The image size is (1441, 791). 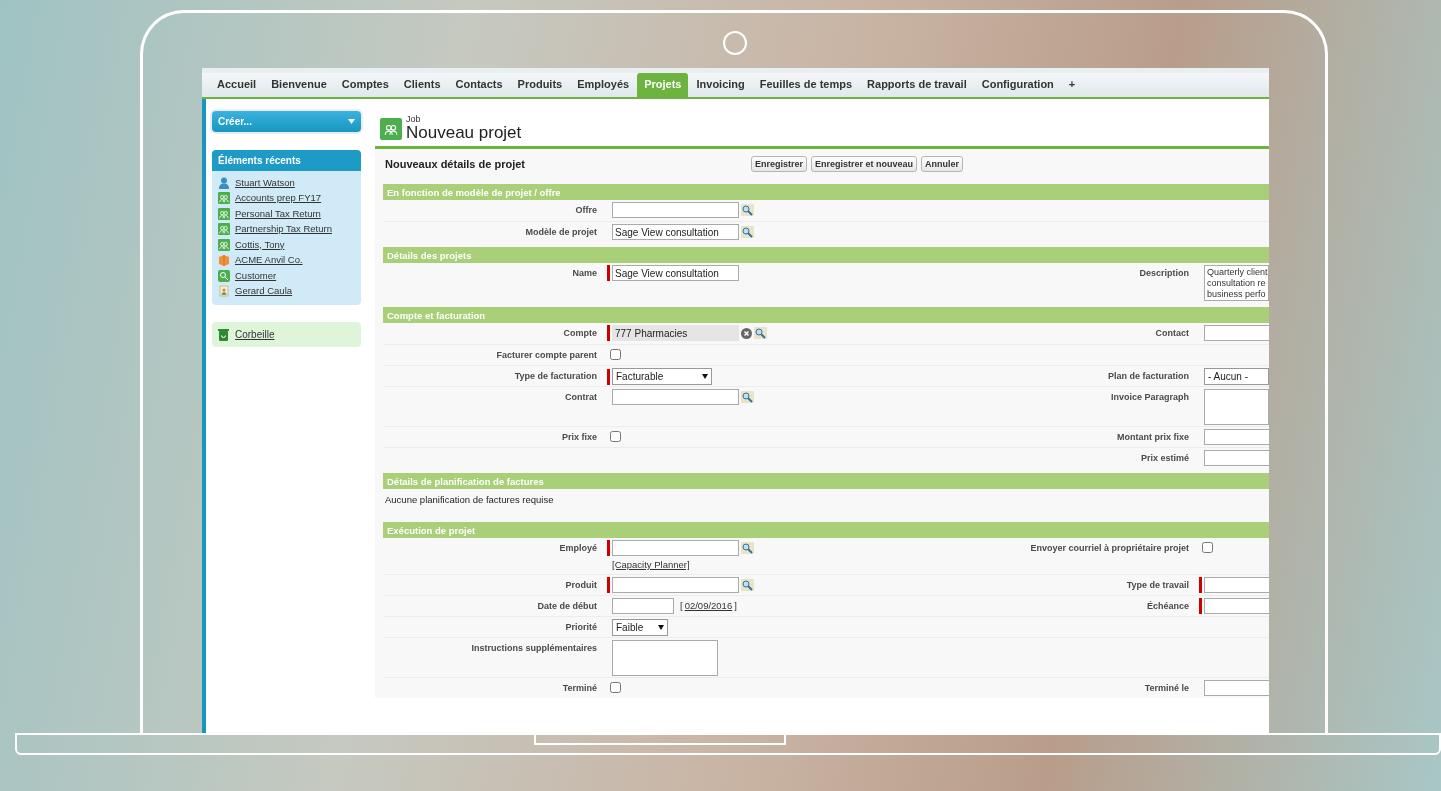 What do you see at coordinates (269, 260) in the screenshot?
I see `recent-item-link: ACME Anvil Co.` at bounding box center [269, 260].